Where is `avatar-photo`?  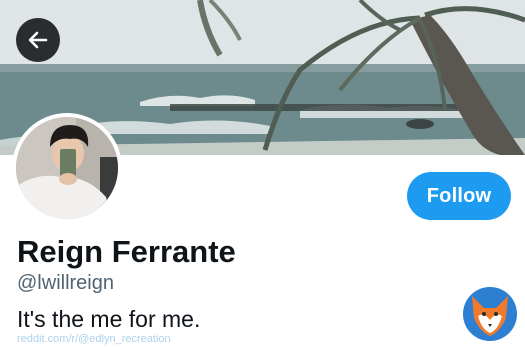
avatar-photo is located at coordinates (67, 168).